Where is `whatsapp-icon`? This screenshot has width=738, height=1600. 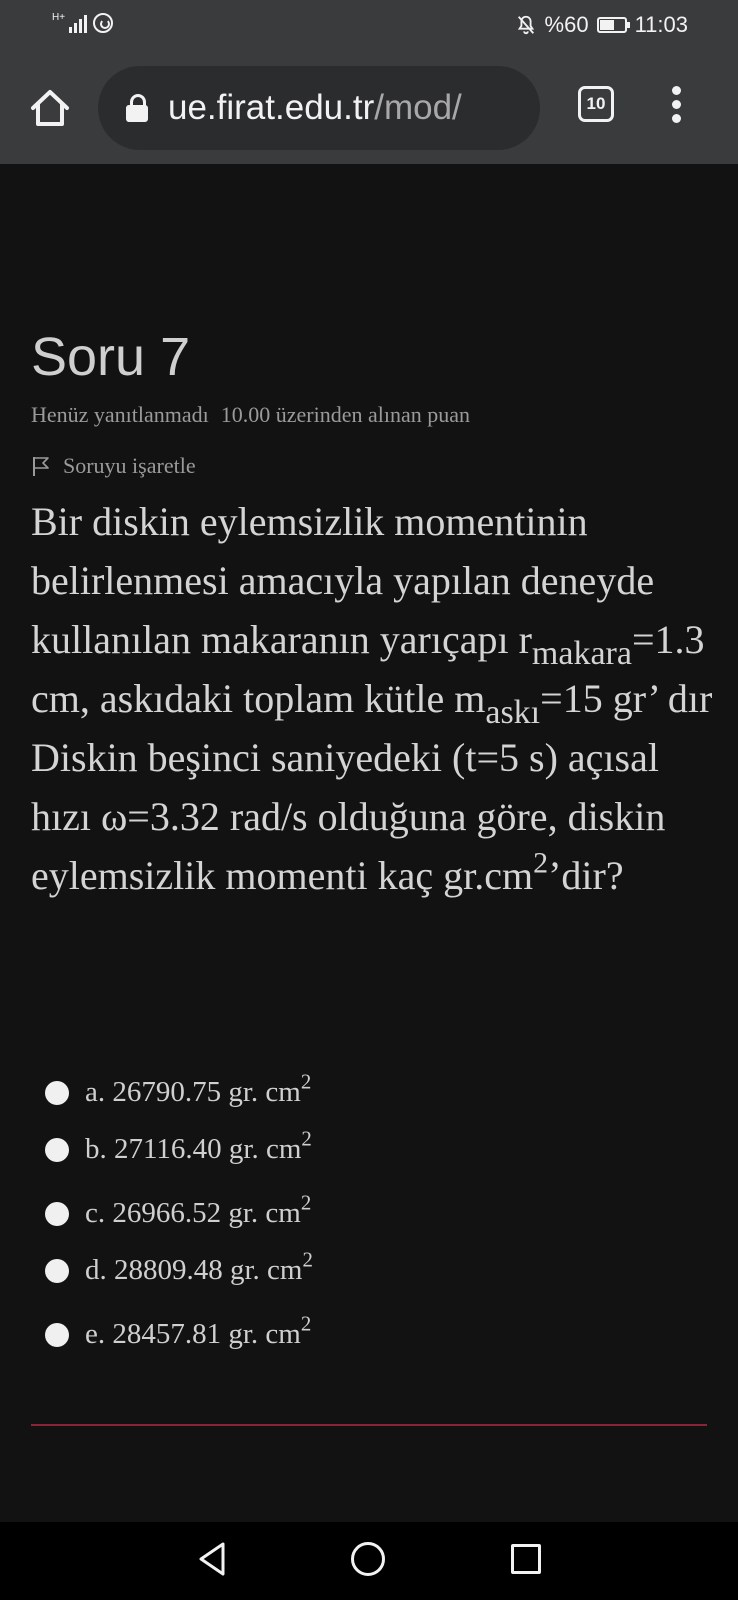 whatsapp-icon is located at coordinates (103, 23).